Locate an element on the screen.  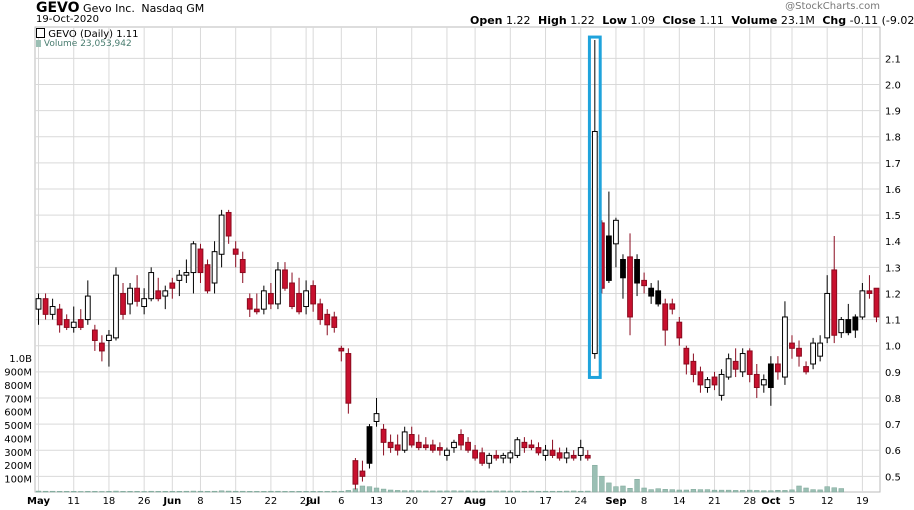
price-tick-label: 1.6 is located at coordinates (893, 190).